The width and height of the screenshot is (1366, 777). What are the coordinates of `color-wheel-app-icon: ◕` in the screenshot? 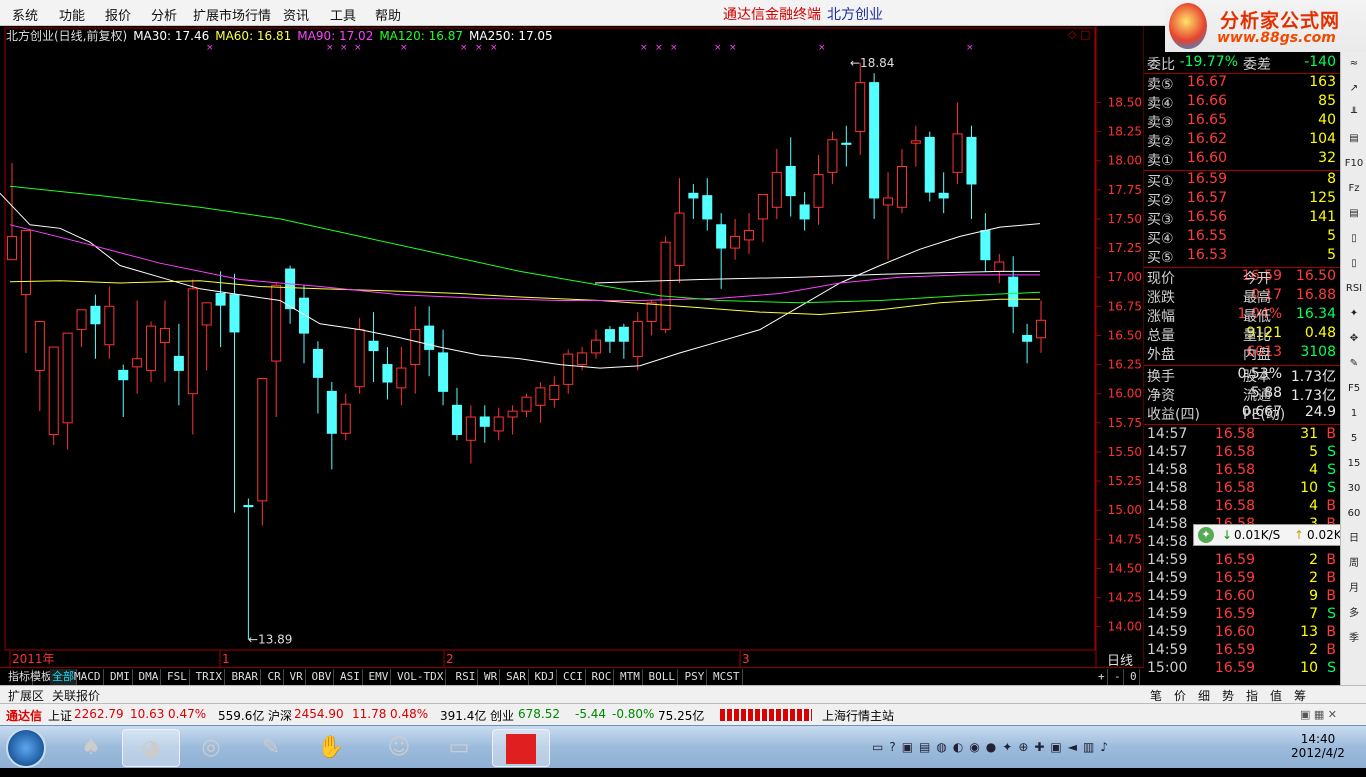 It's located at (151, 748).